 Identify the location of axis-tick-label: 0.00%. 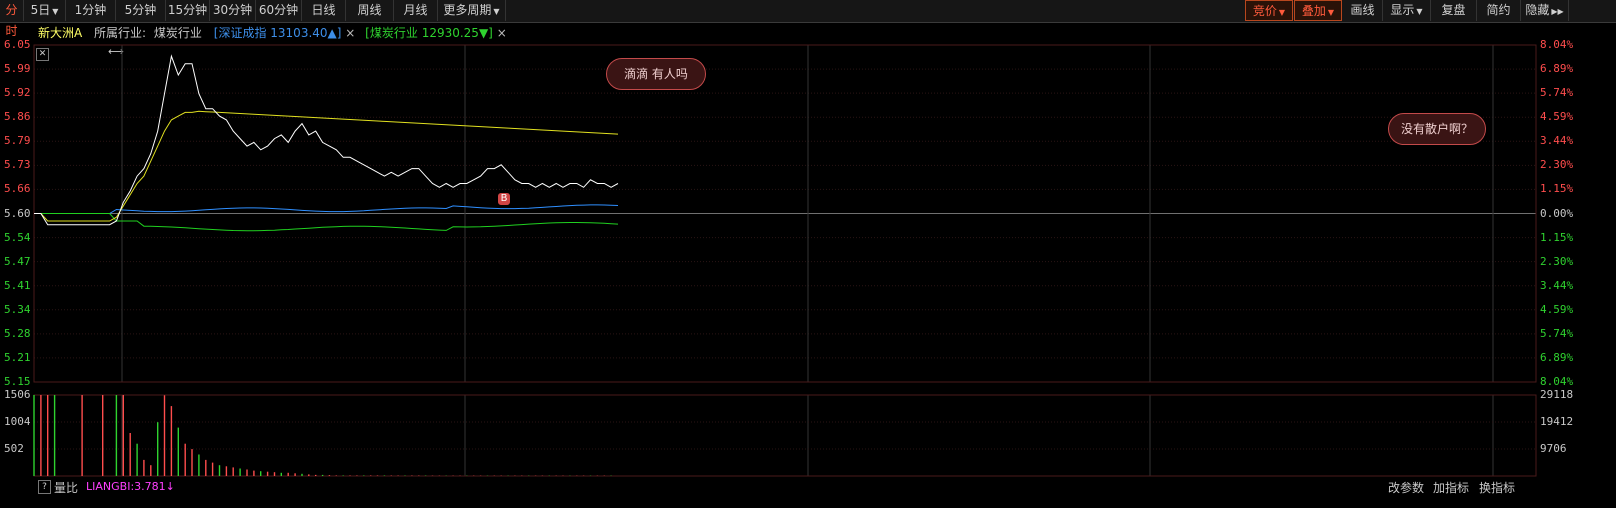
(1557, 213).